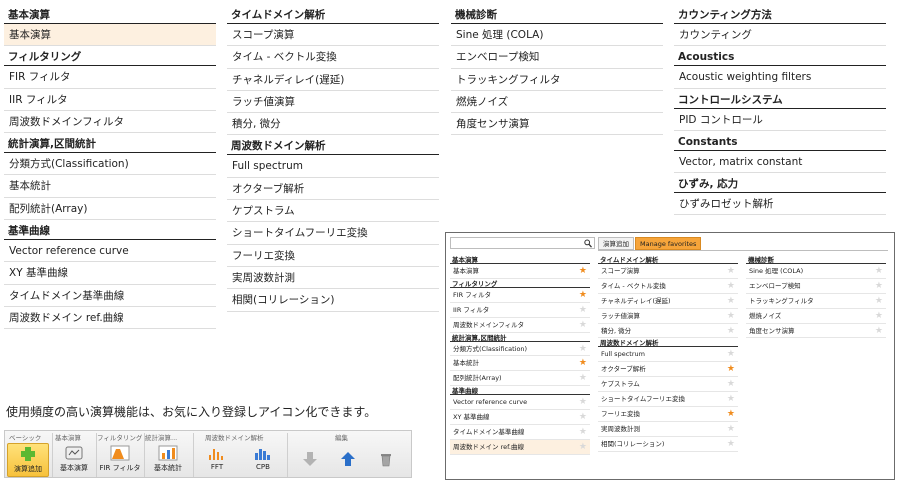 The width and height of the screenshot is (900, 486). I want to click on favorites-item: IIR フィルタ ★, so click(520, 310).